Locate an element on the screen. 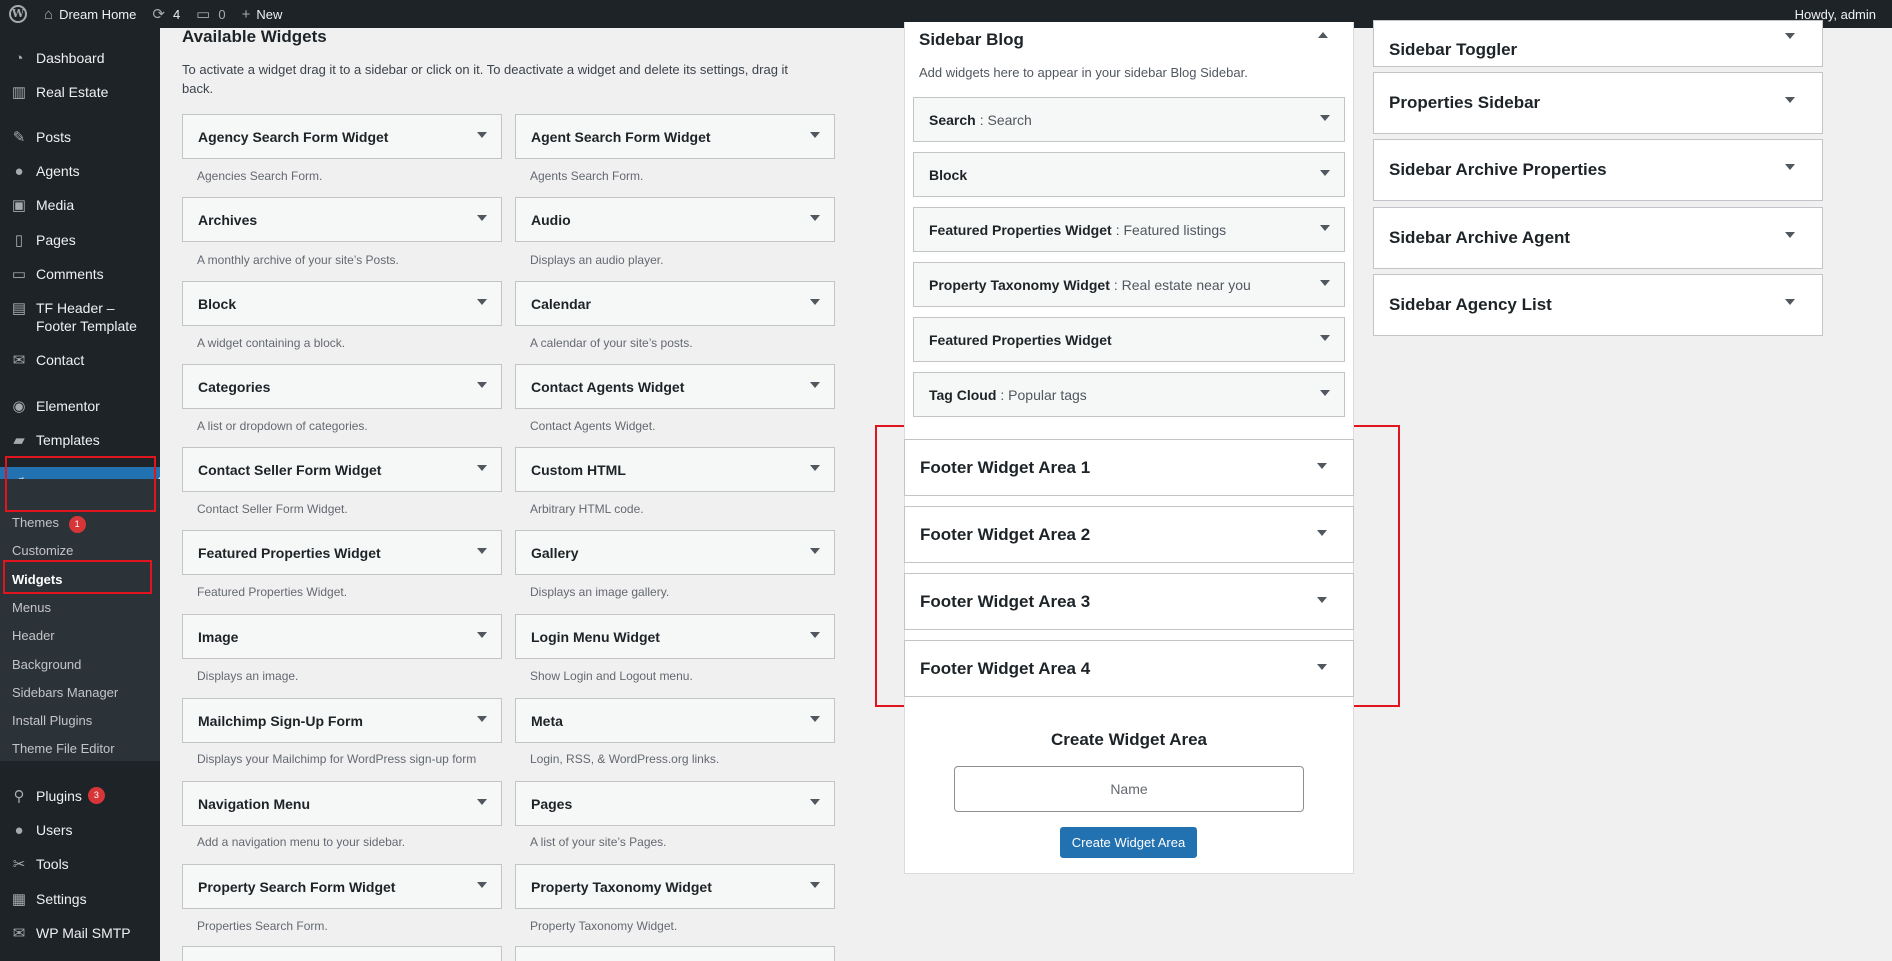 The image size is (1892, 961). widget-item: Mailchimp Sign-Up Form is located at coordinates (342, 720).